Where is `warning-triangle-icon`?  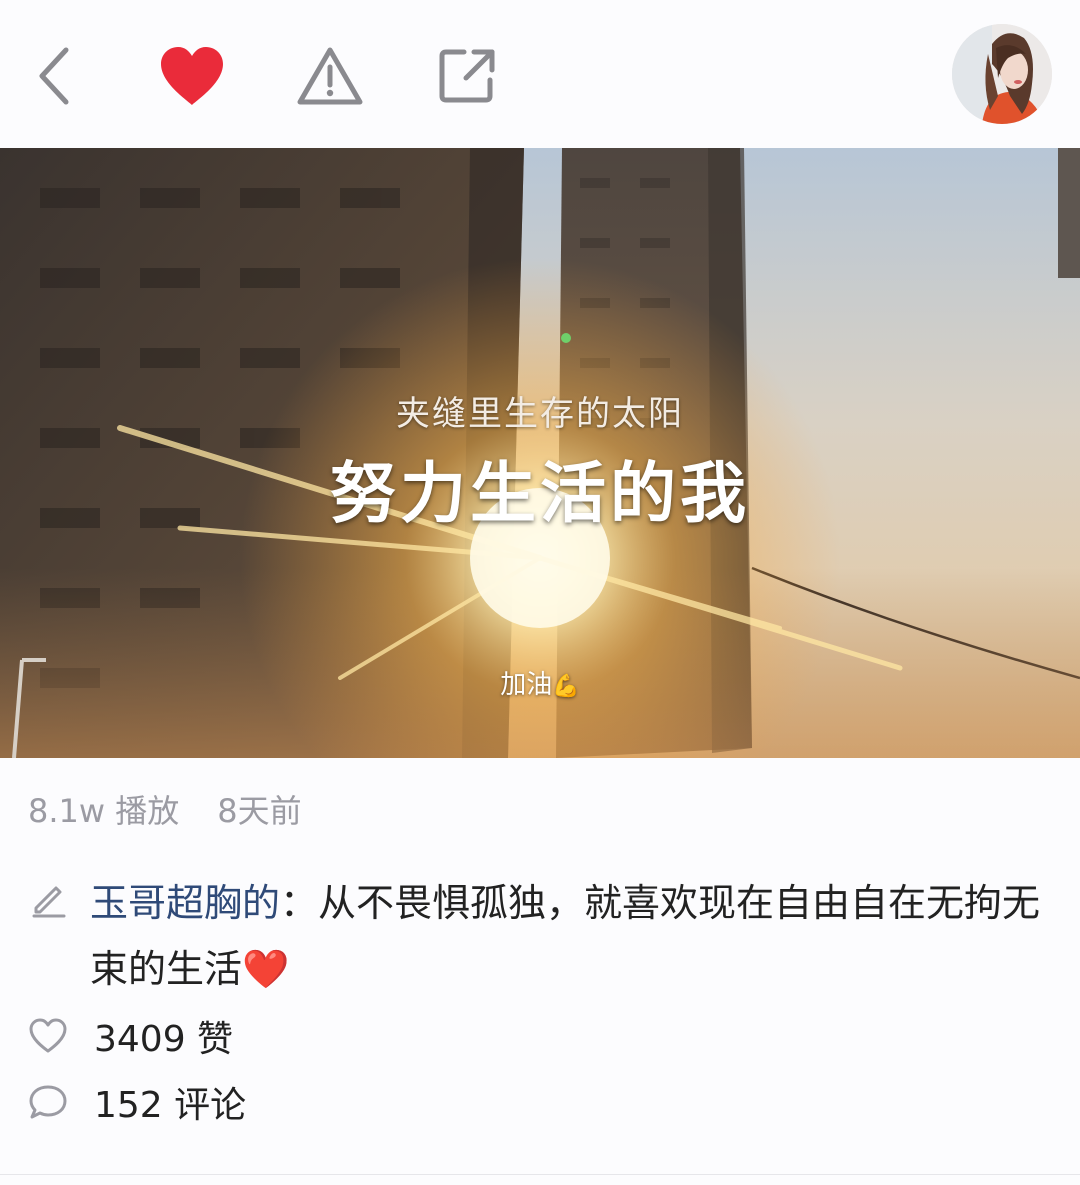
warning-triangle-icon is located at coordinates (330, 76).